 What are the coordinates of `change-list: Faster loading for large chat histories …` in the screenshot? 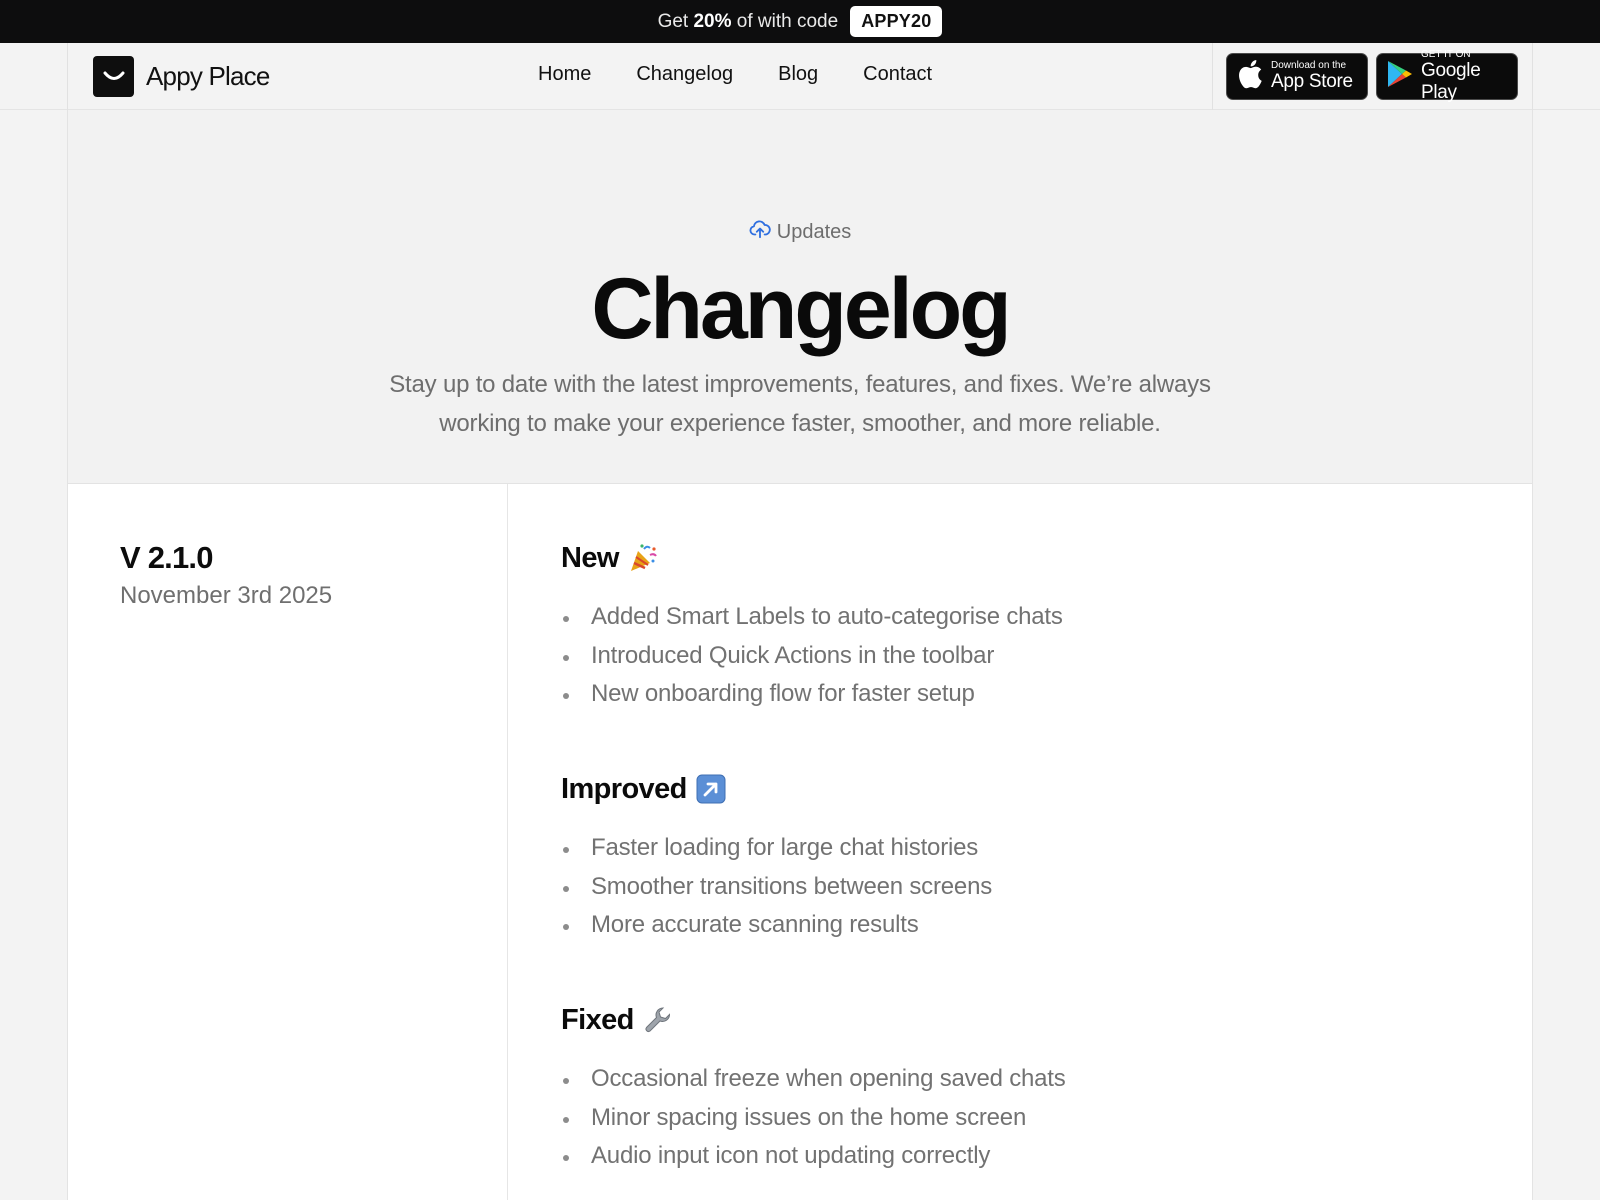 It's located at (1011, 887).